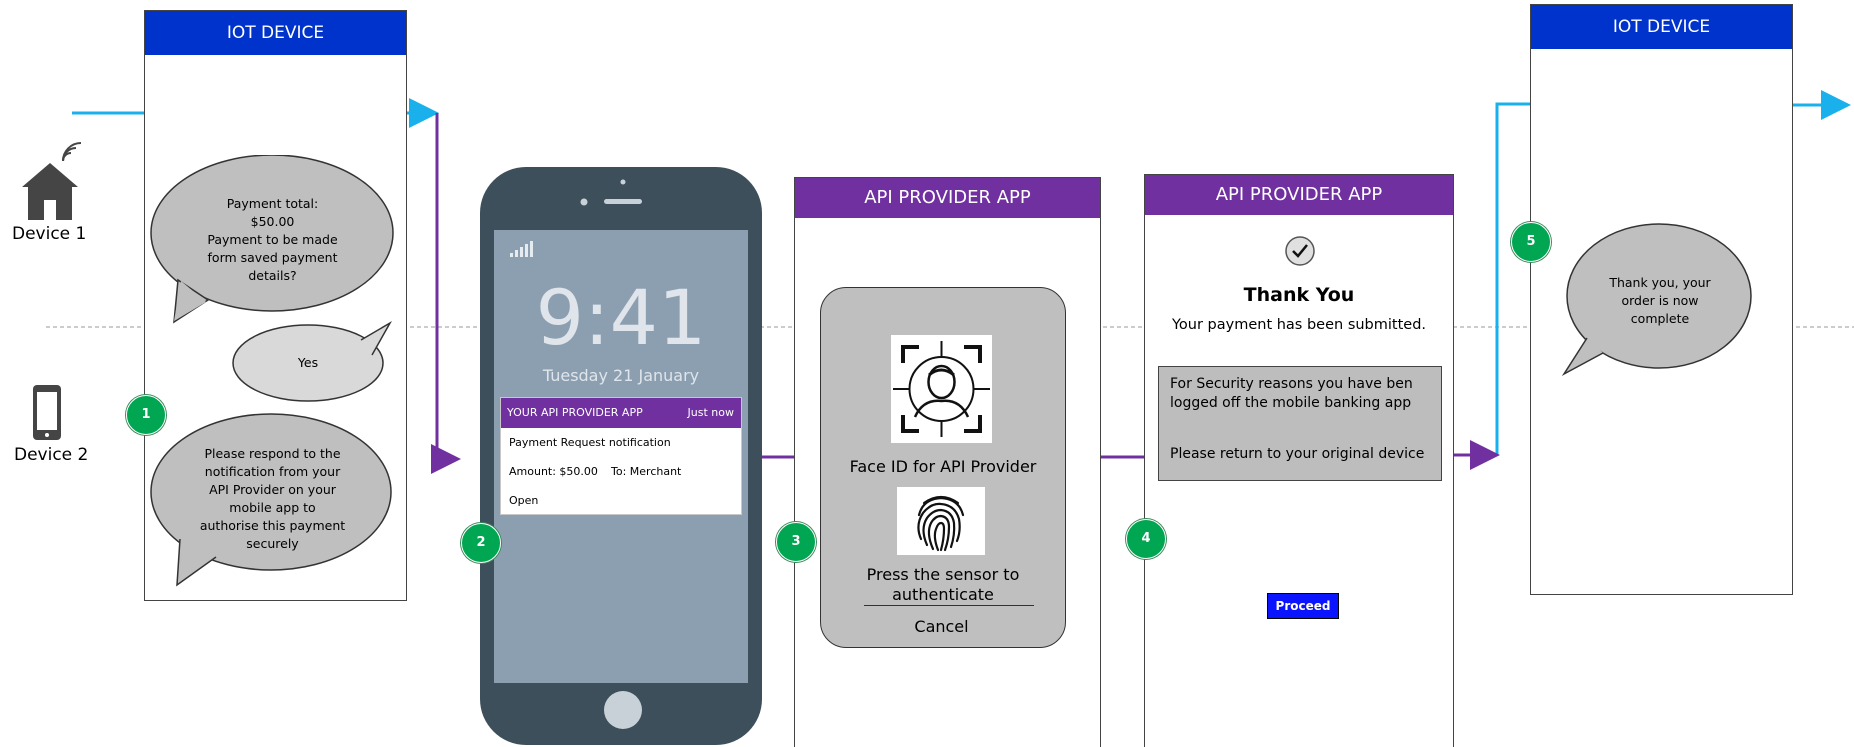 The image size is (1854, 747). I want to click on bubble-line: mobile app to, so click(272, 507).